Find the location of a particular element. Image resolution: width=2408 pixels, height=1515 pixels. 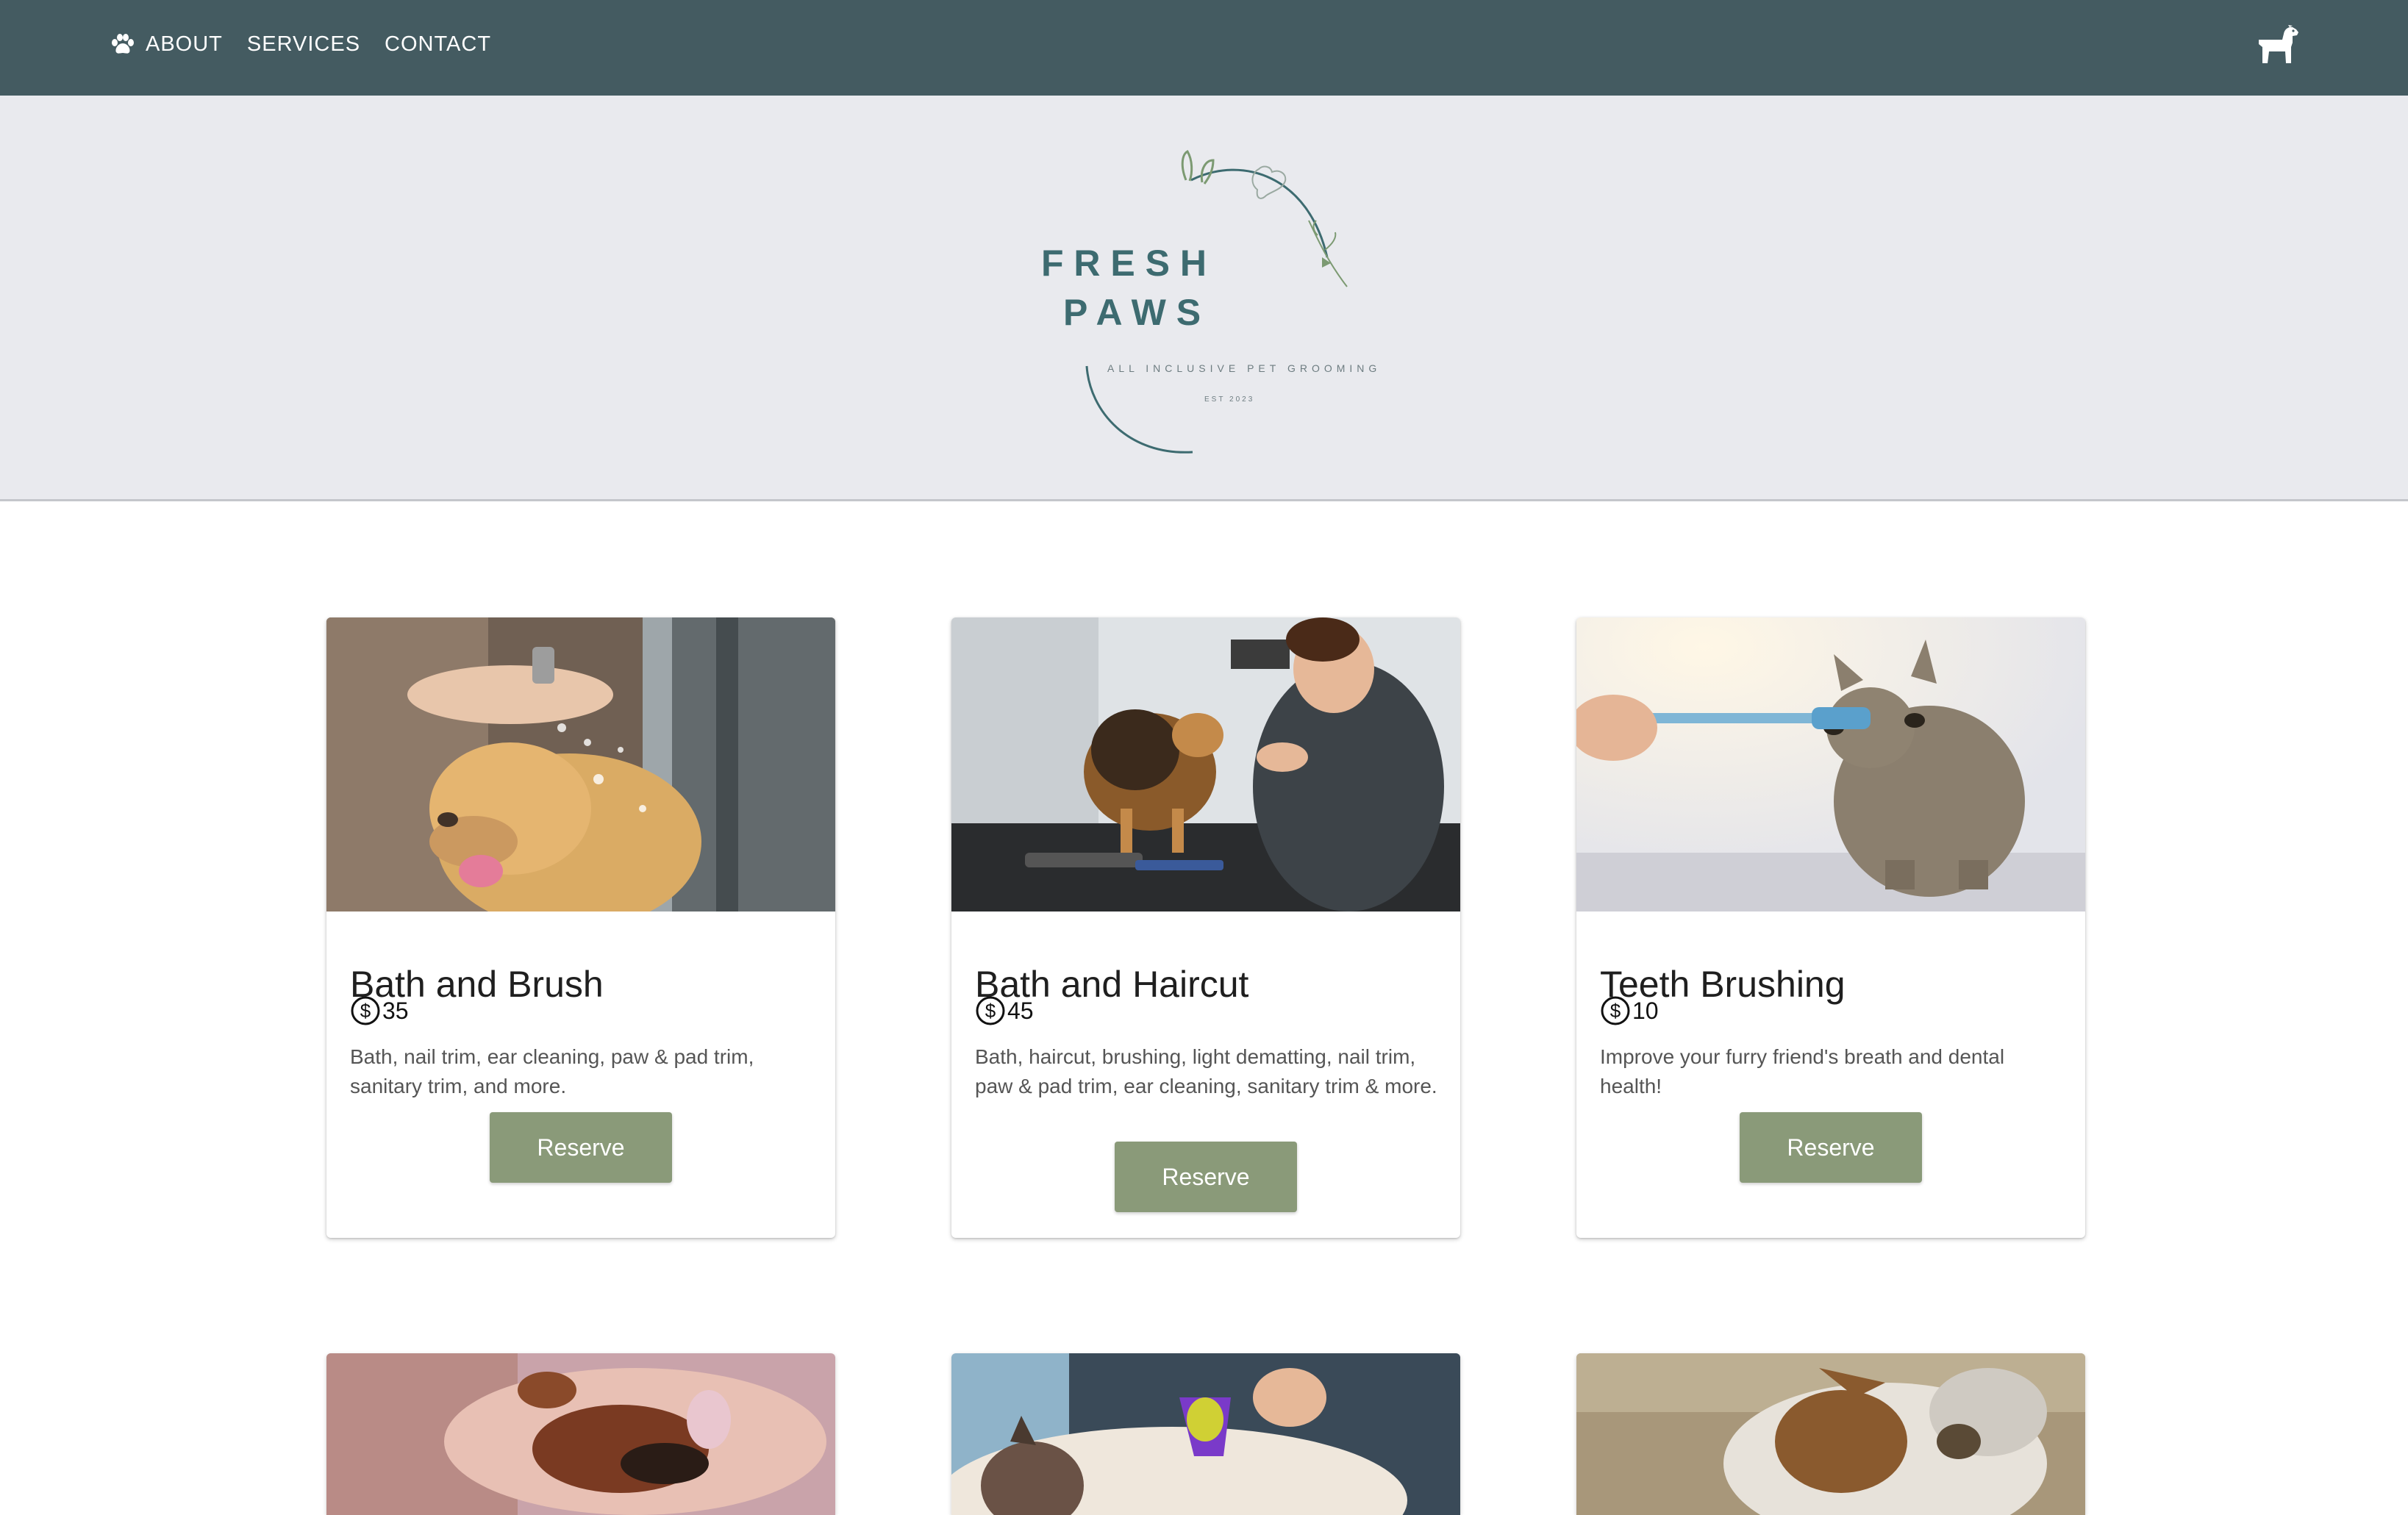

nav-link-contact: CONTACT is located at coordinates (438, 44).